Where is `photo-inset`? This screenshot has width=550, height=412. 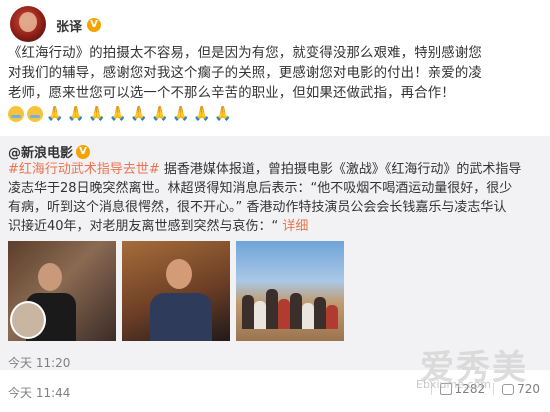
photo-inset is located at coordinates (28, 320).